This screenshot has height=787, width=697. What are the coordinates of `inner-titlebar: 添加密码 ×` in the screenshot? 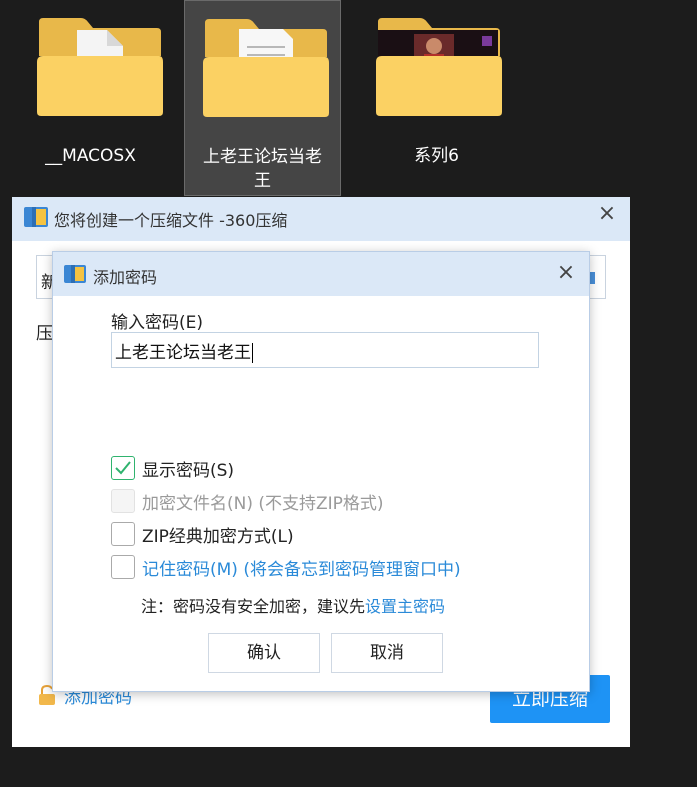 It's located at (321, 274).